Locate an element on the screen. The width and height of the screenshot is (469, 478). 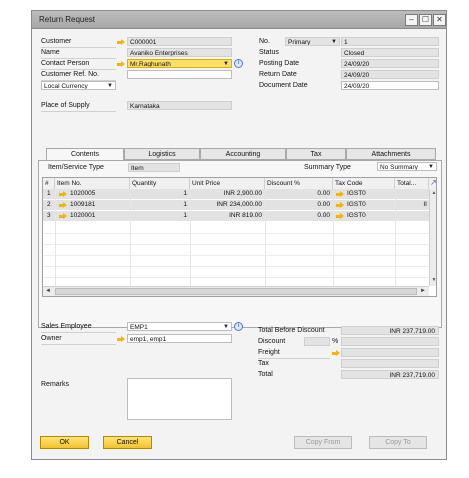
maximize-icon: ☐ is located at coordinates (425, 20).